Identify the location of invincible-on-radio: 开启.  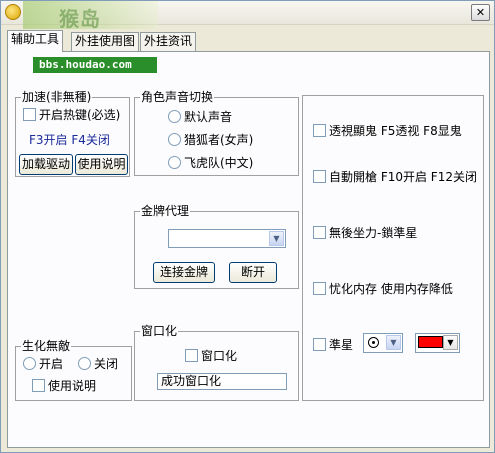
(43, 363).